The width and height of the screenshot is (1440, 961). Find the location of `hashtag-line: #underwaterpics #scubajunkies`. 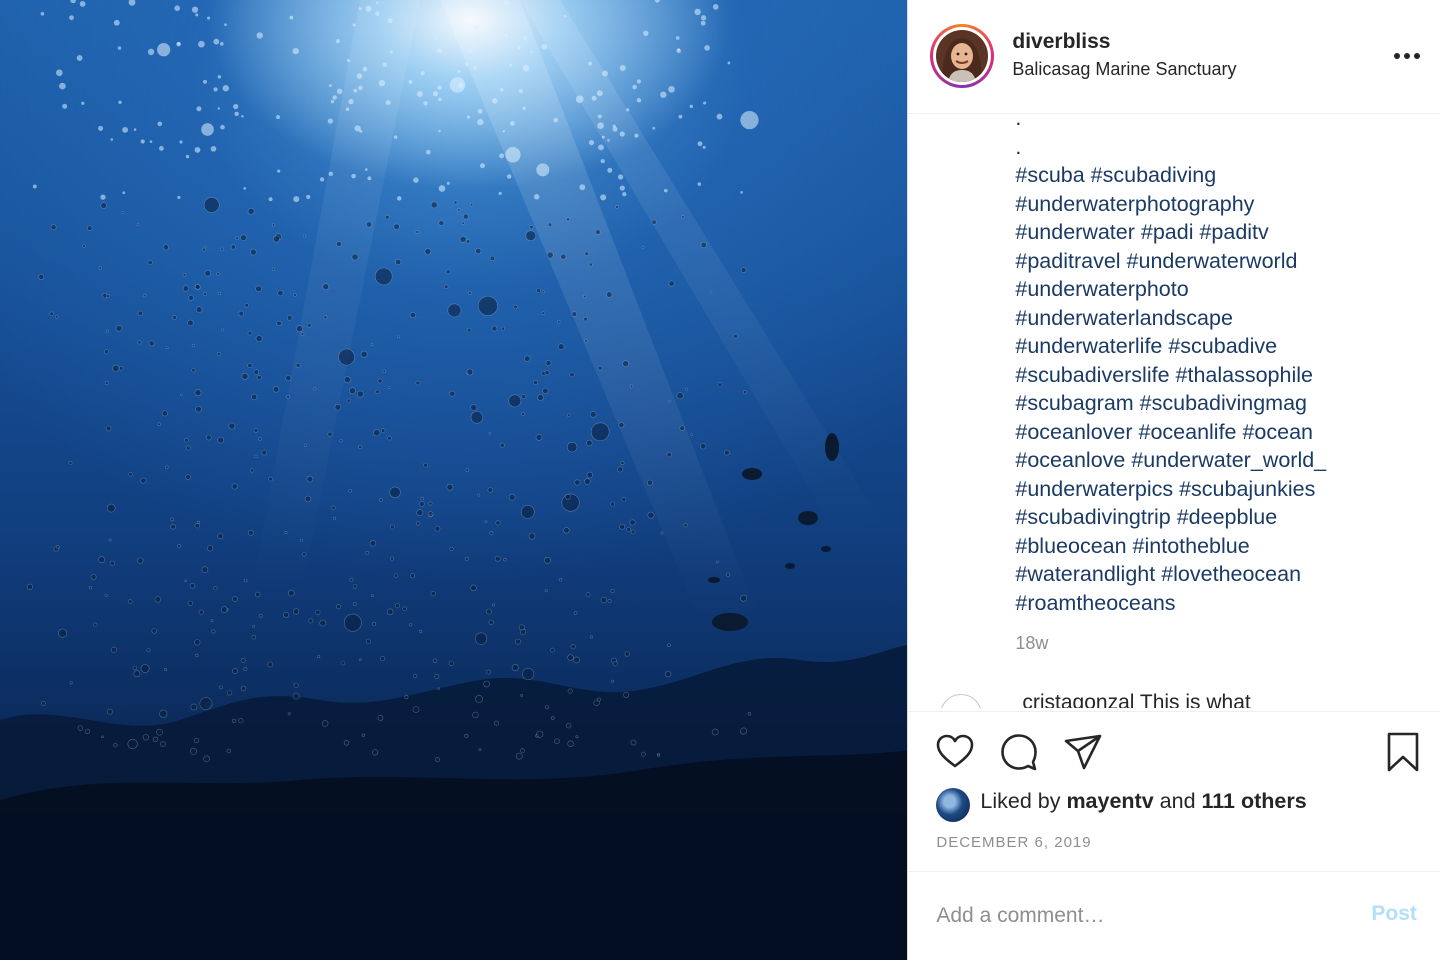

hashtag-line: #underwaterpics #scubajunkies is located at coordinates (1215, 489).